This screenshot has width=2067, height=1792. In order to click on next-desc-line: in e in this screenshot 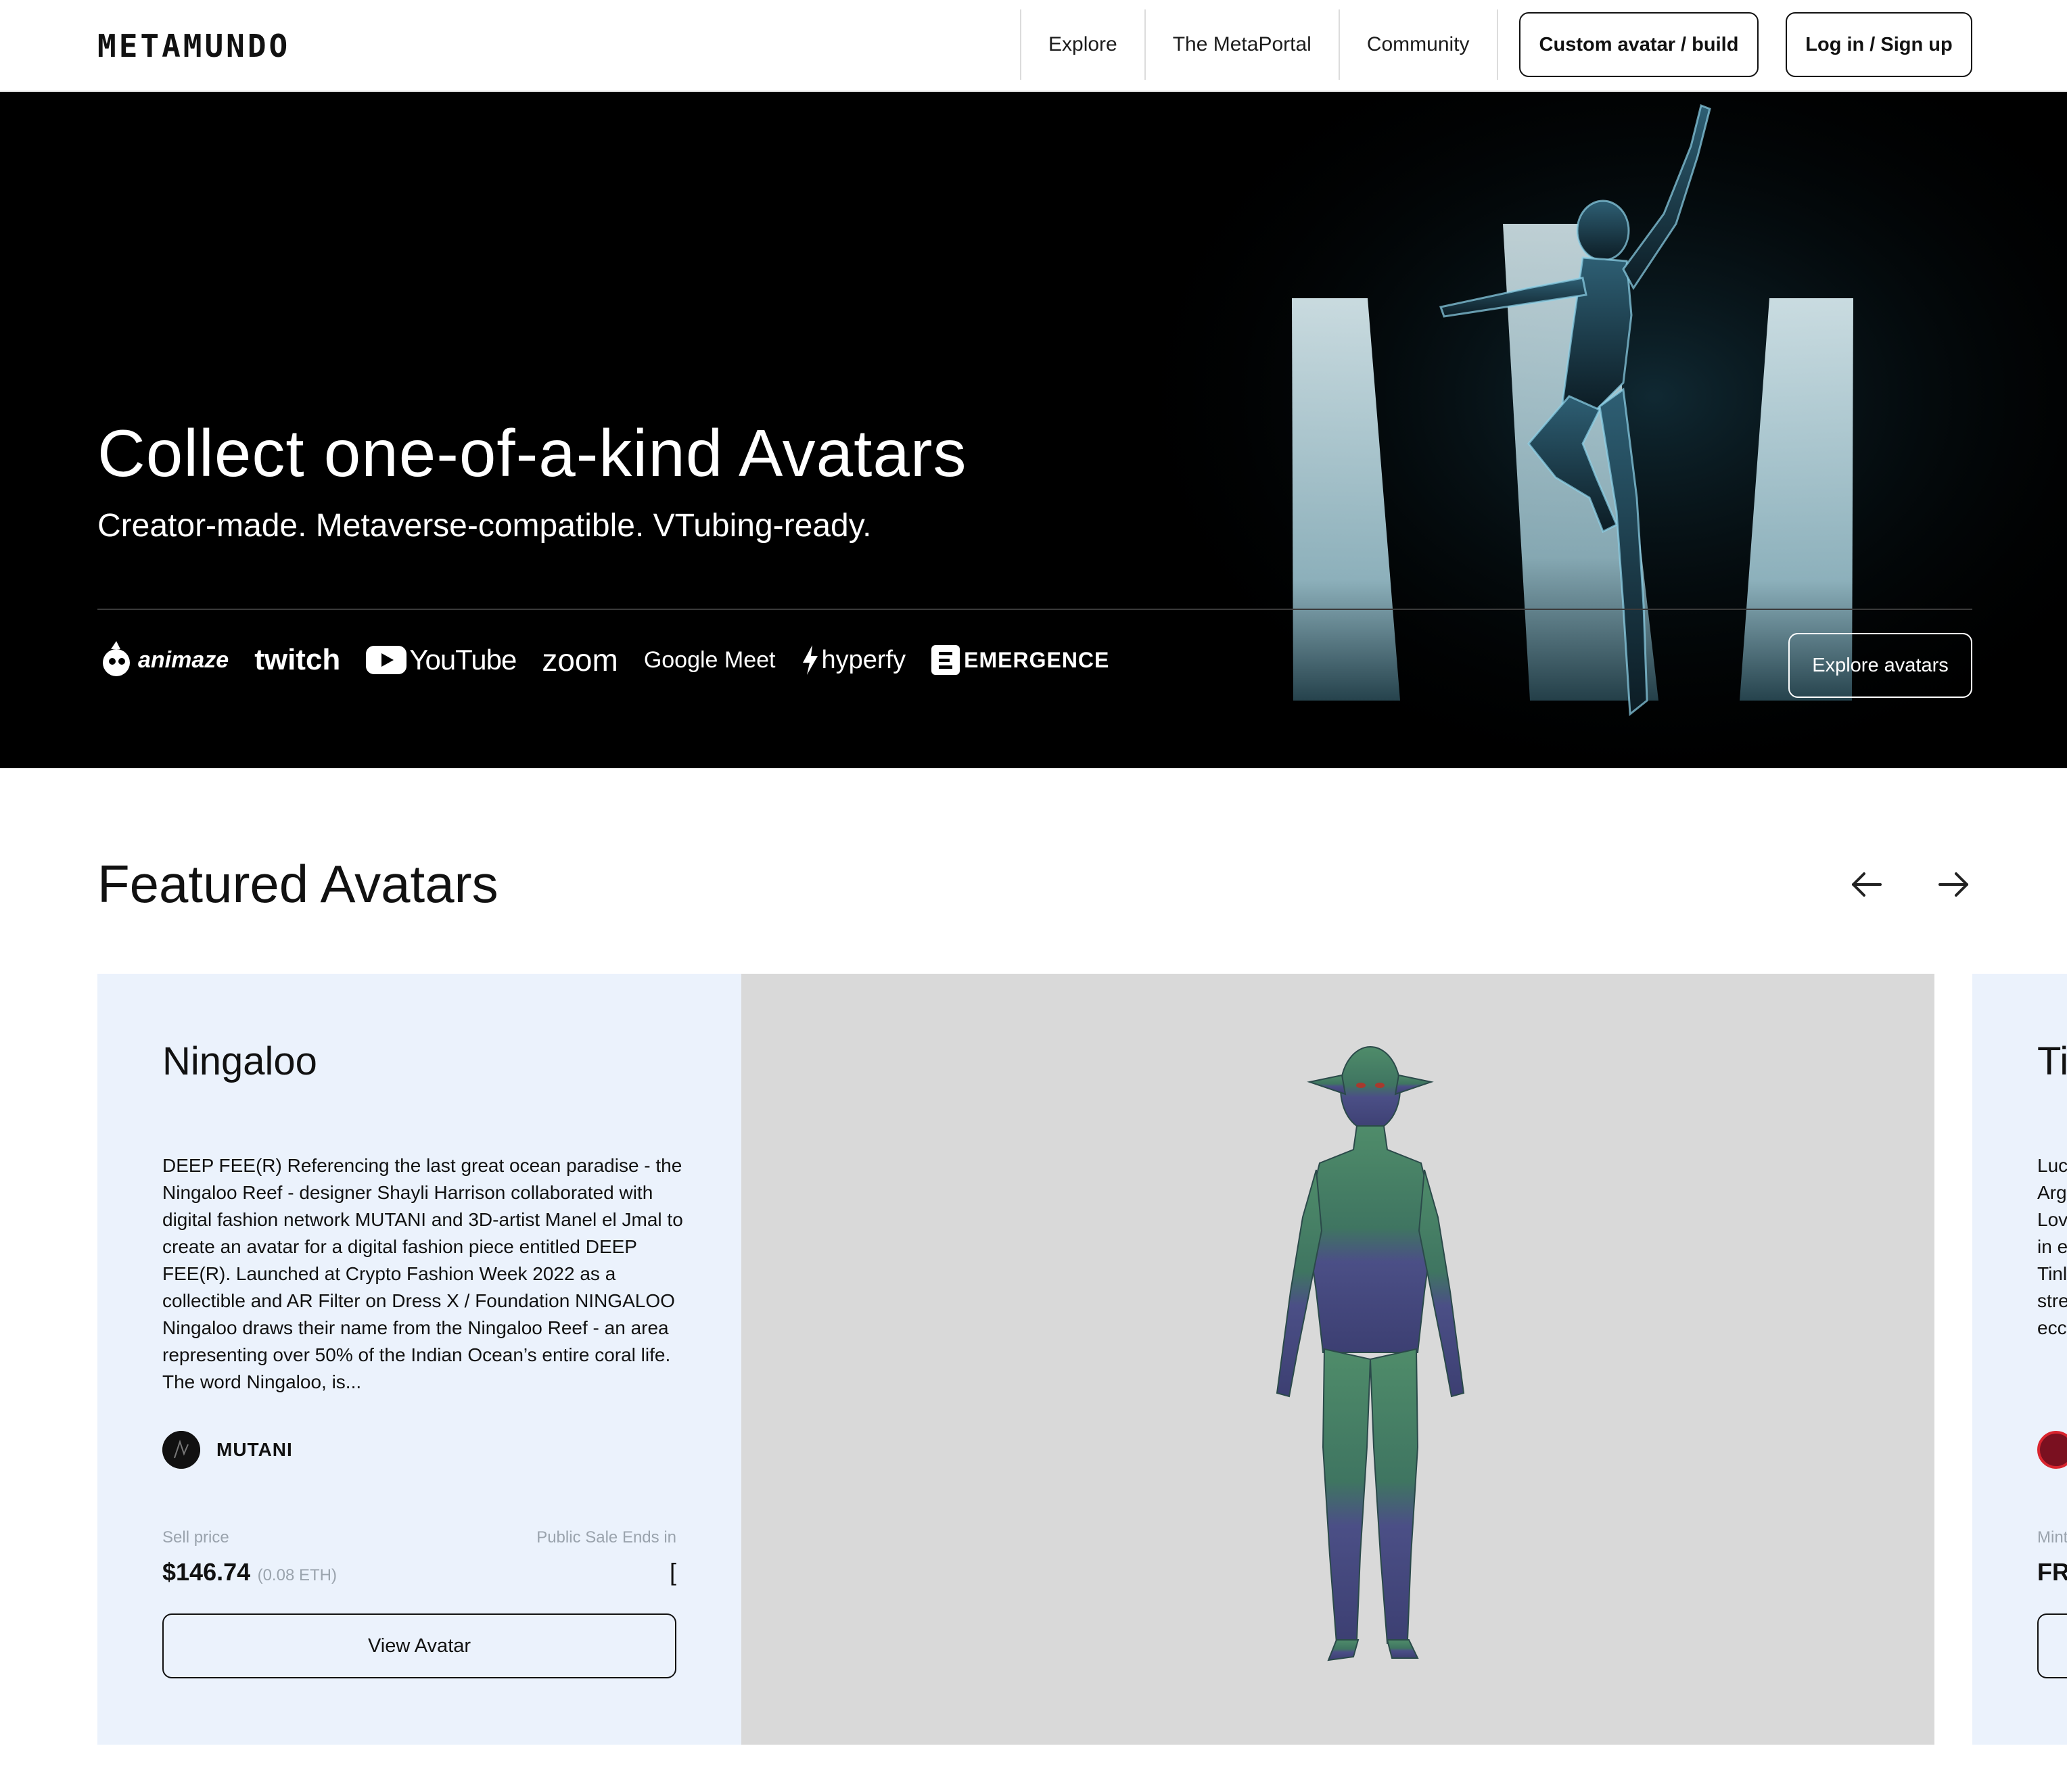, I will do `click(2052, 1246)`.